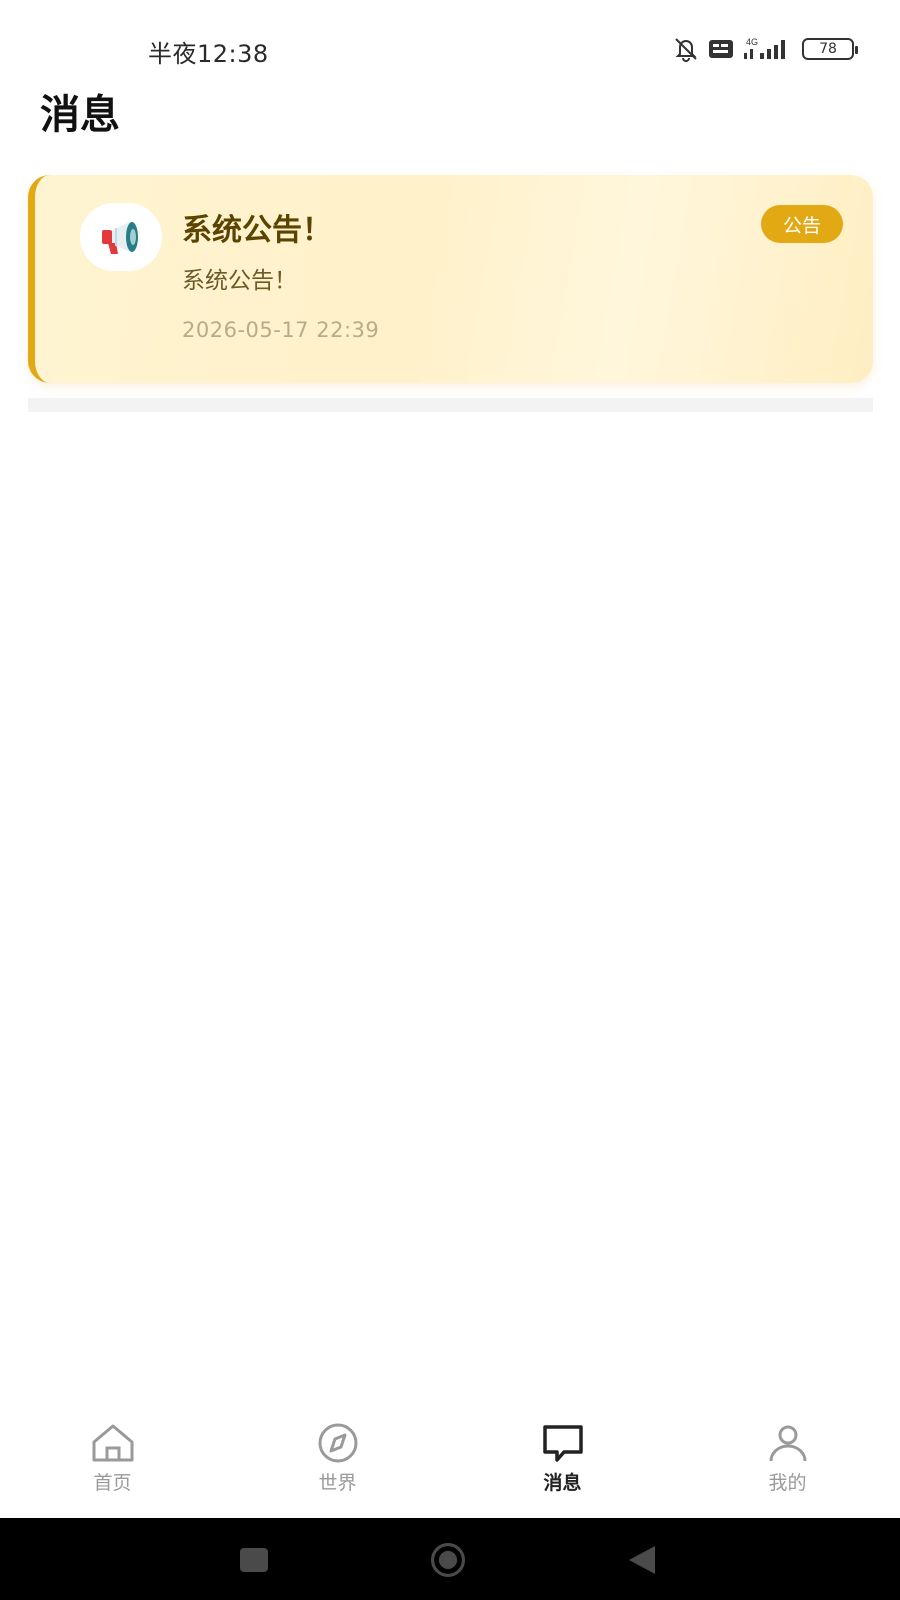 The width and height of the screenshot is (900, 1600). Describe the element at coordinates (337, 1483) in the screenshot. I see `tab-world-label: 世界` at that location.